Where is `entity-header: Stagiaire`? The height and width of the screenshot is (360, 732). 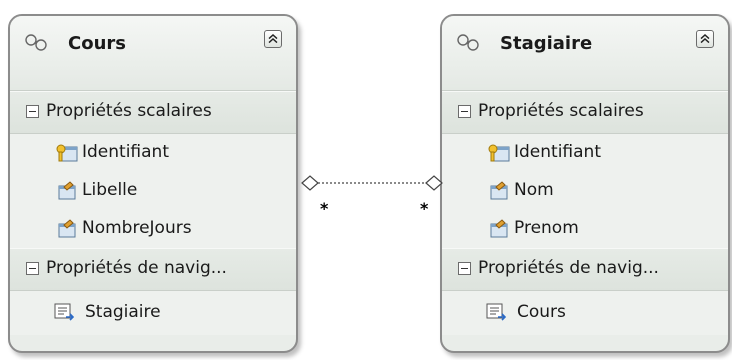 entity-header: Stagiaire is located at coordinates (585, 53).